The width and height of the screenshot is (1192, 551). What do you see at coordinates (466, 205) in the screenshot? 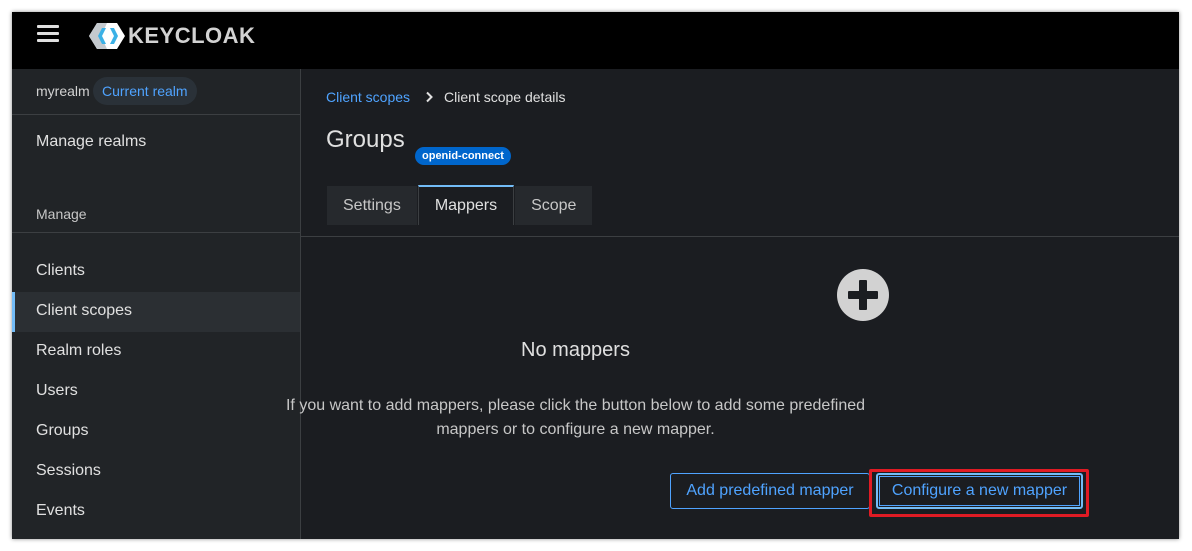
I see `tab-mappers: Mappers` at bounding box center [466, 205].